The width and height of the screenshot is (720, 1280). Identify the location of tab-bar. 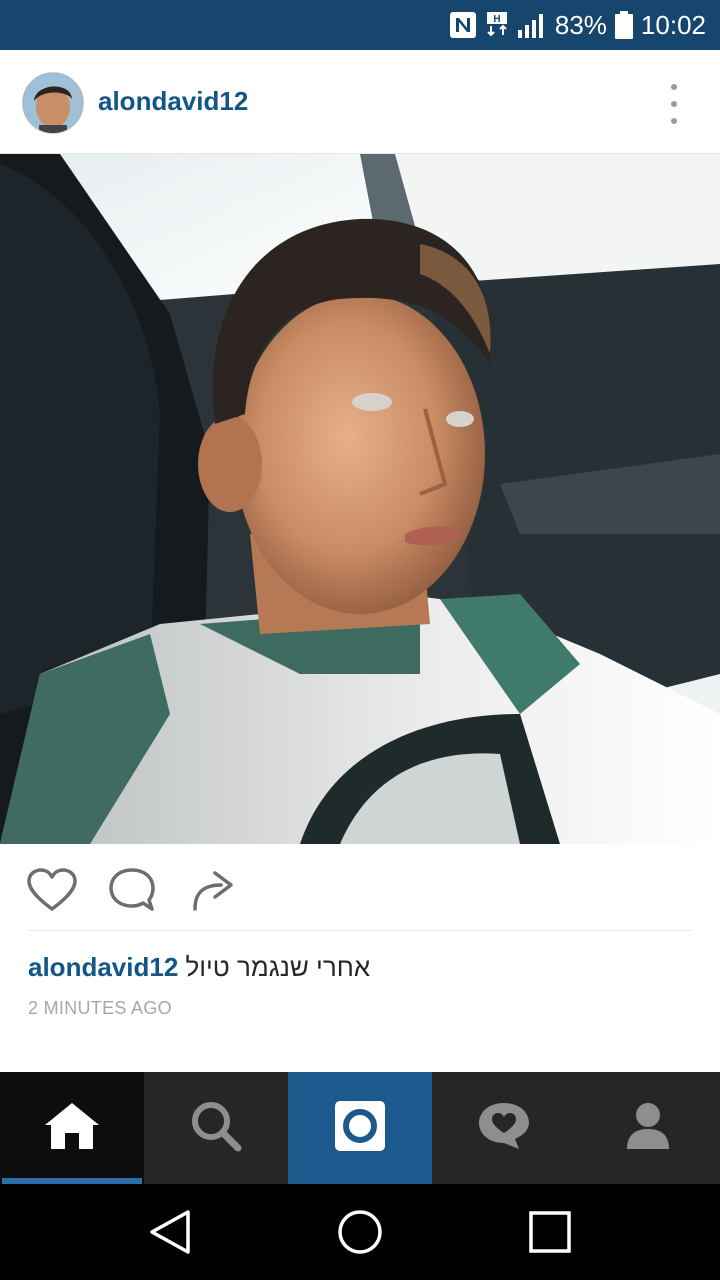
(360, 1128).